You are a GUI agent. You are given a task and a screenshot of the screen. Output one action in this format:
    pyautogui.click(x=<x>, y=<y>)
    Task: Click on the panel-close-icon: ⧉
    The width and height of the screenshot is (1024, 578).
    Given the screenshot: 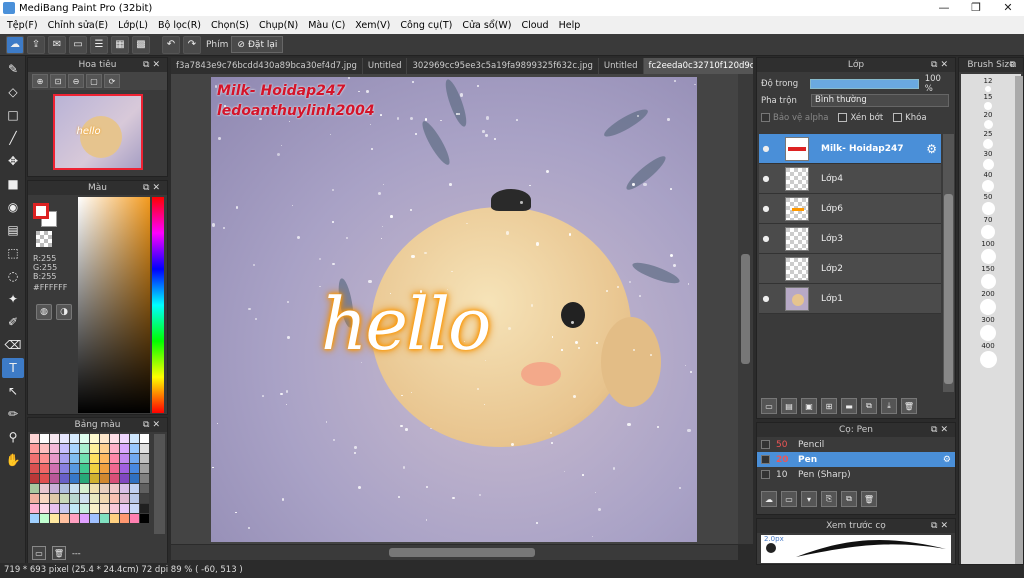 What is the action you would take?
    pyautogui.click(x=1014, y=65)
    